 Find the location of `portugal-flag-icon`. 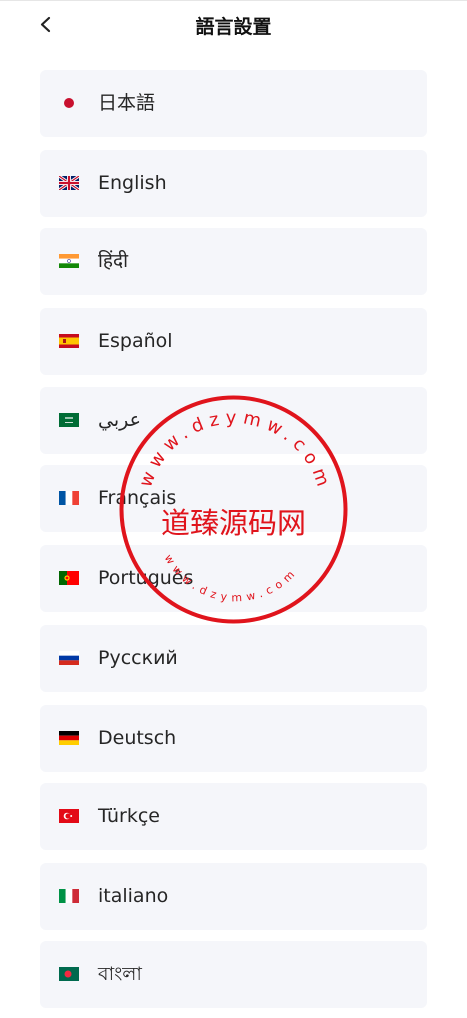

portugal-flag-icon is located at coordinates (69, 578).